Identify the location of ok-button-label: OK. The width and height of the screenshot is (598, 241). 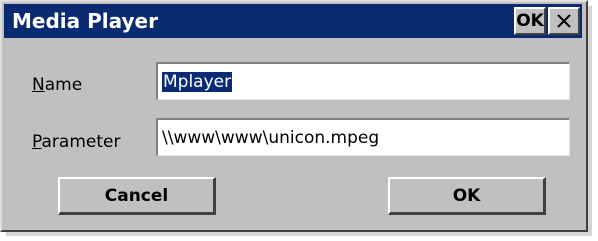
(466, 195).